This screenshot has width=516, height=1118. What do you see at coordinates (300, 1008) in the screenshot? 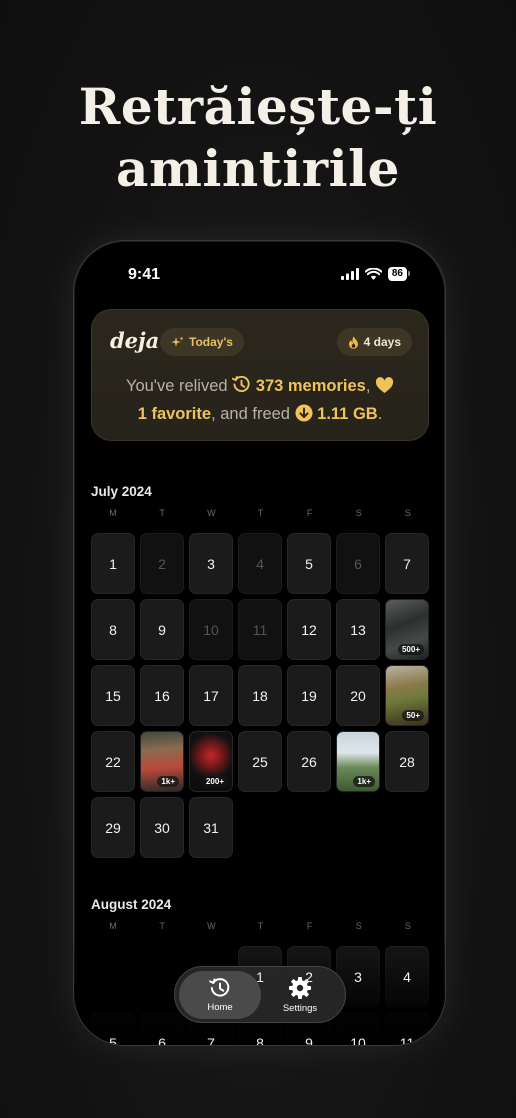
I see `tab-settings-label: Settings` at bounding box center [300, 1008].